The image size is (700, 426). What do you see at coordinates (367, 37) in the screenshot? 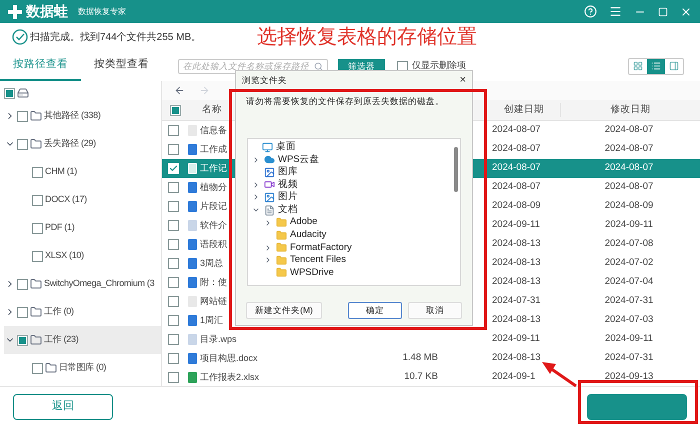
I see `annotation-title: 选择恢复表格的存储位置` at bounding box center [367, 37].